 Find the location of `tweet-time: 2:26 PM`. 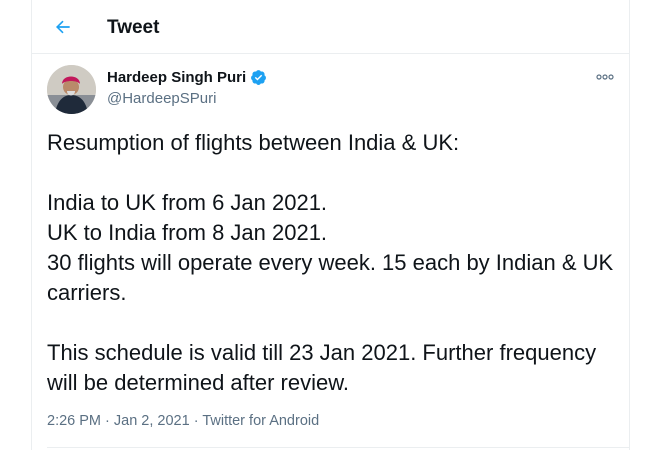

tweet-time: 2:26 PM is located at coordinates (74, 421).